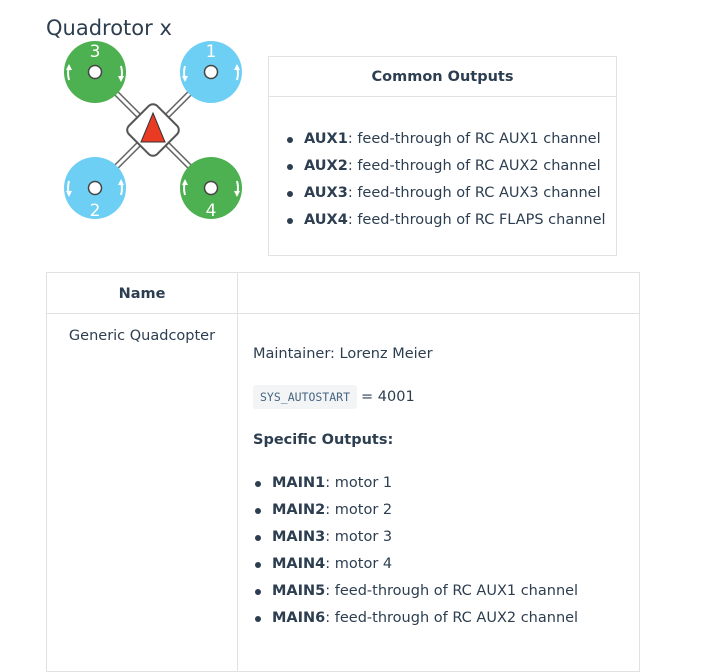 The width and height of the screenshot is (704, 672). I want to click on autostart-param: SYS_AUTOSTART = 4001, so click(334, 397).